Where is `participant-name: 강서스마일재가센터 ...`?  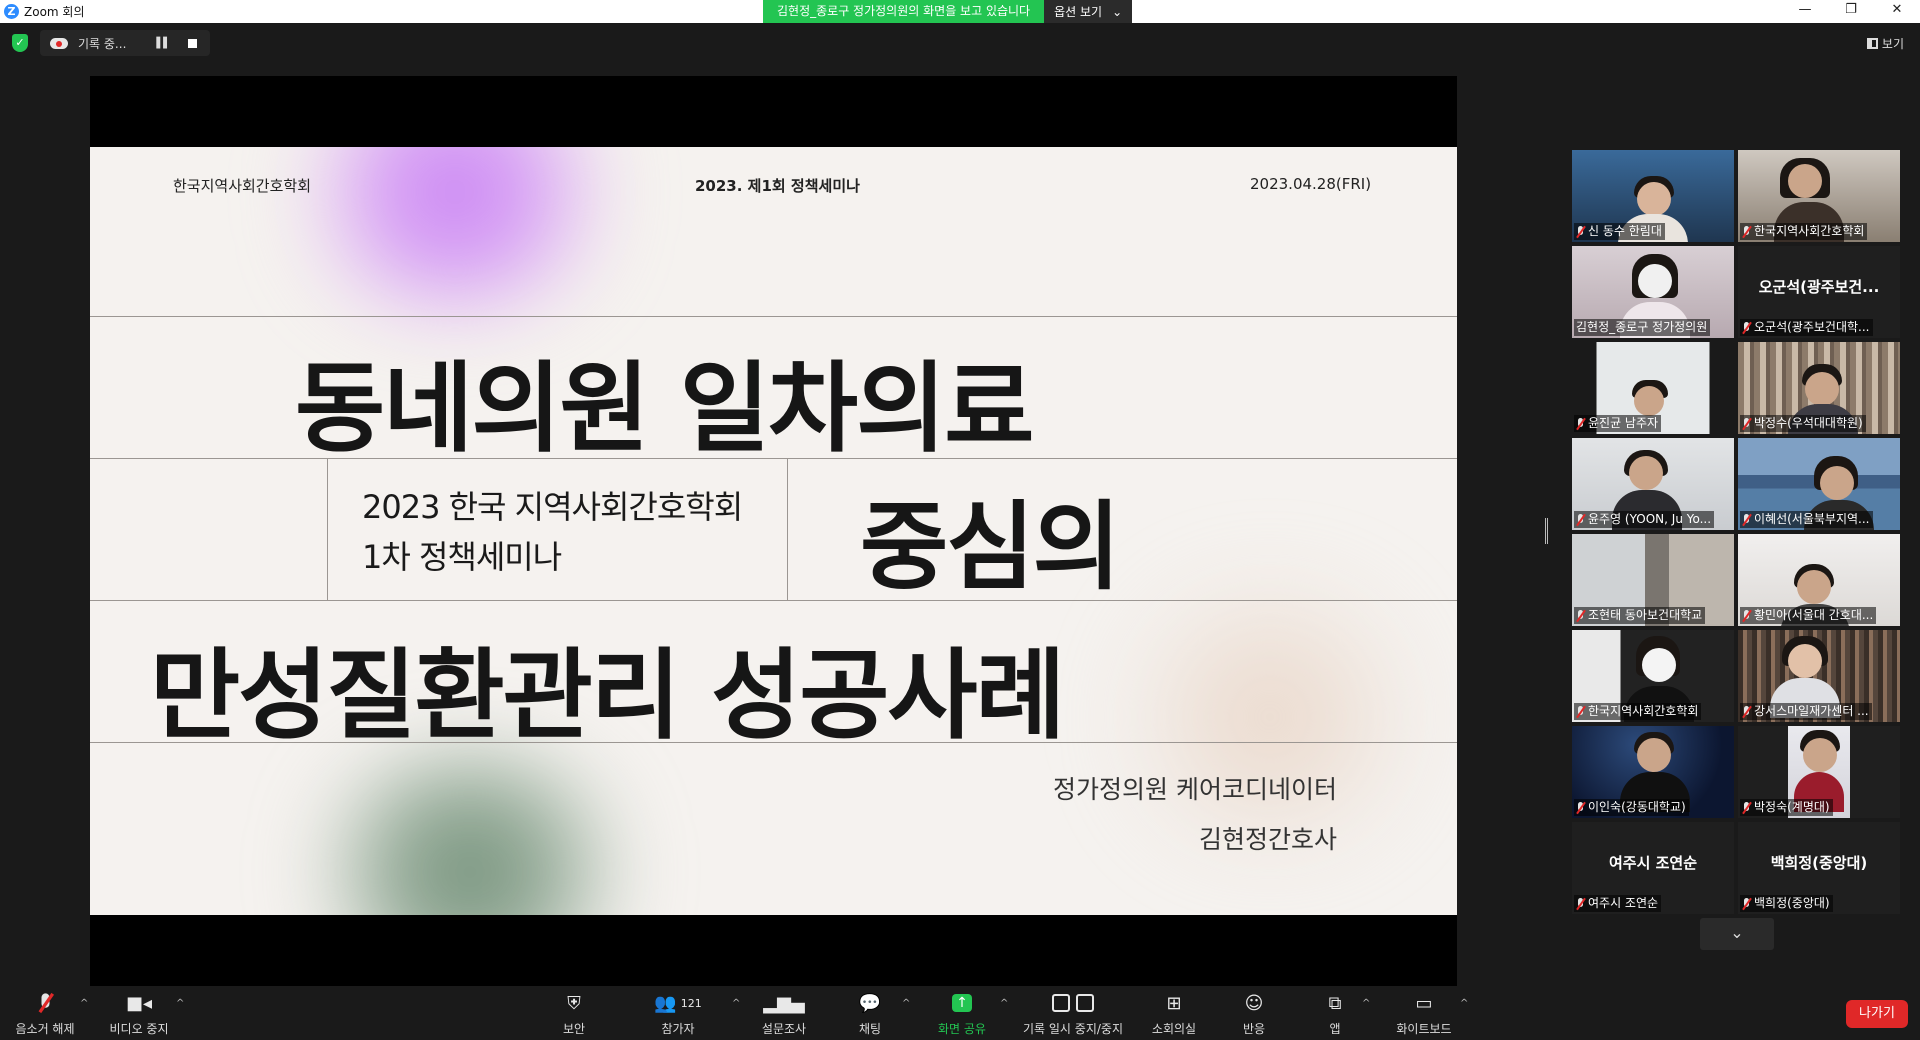 participant-name: 강서스마일재가센터 ... is located at coordinates (1806, 711).